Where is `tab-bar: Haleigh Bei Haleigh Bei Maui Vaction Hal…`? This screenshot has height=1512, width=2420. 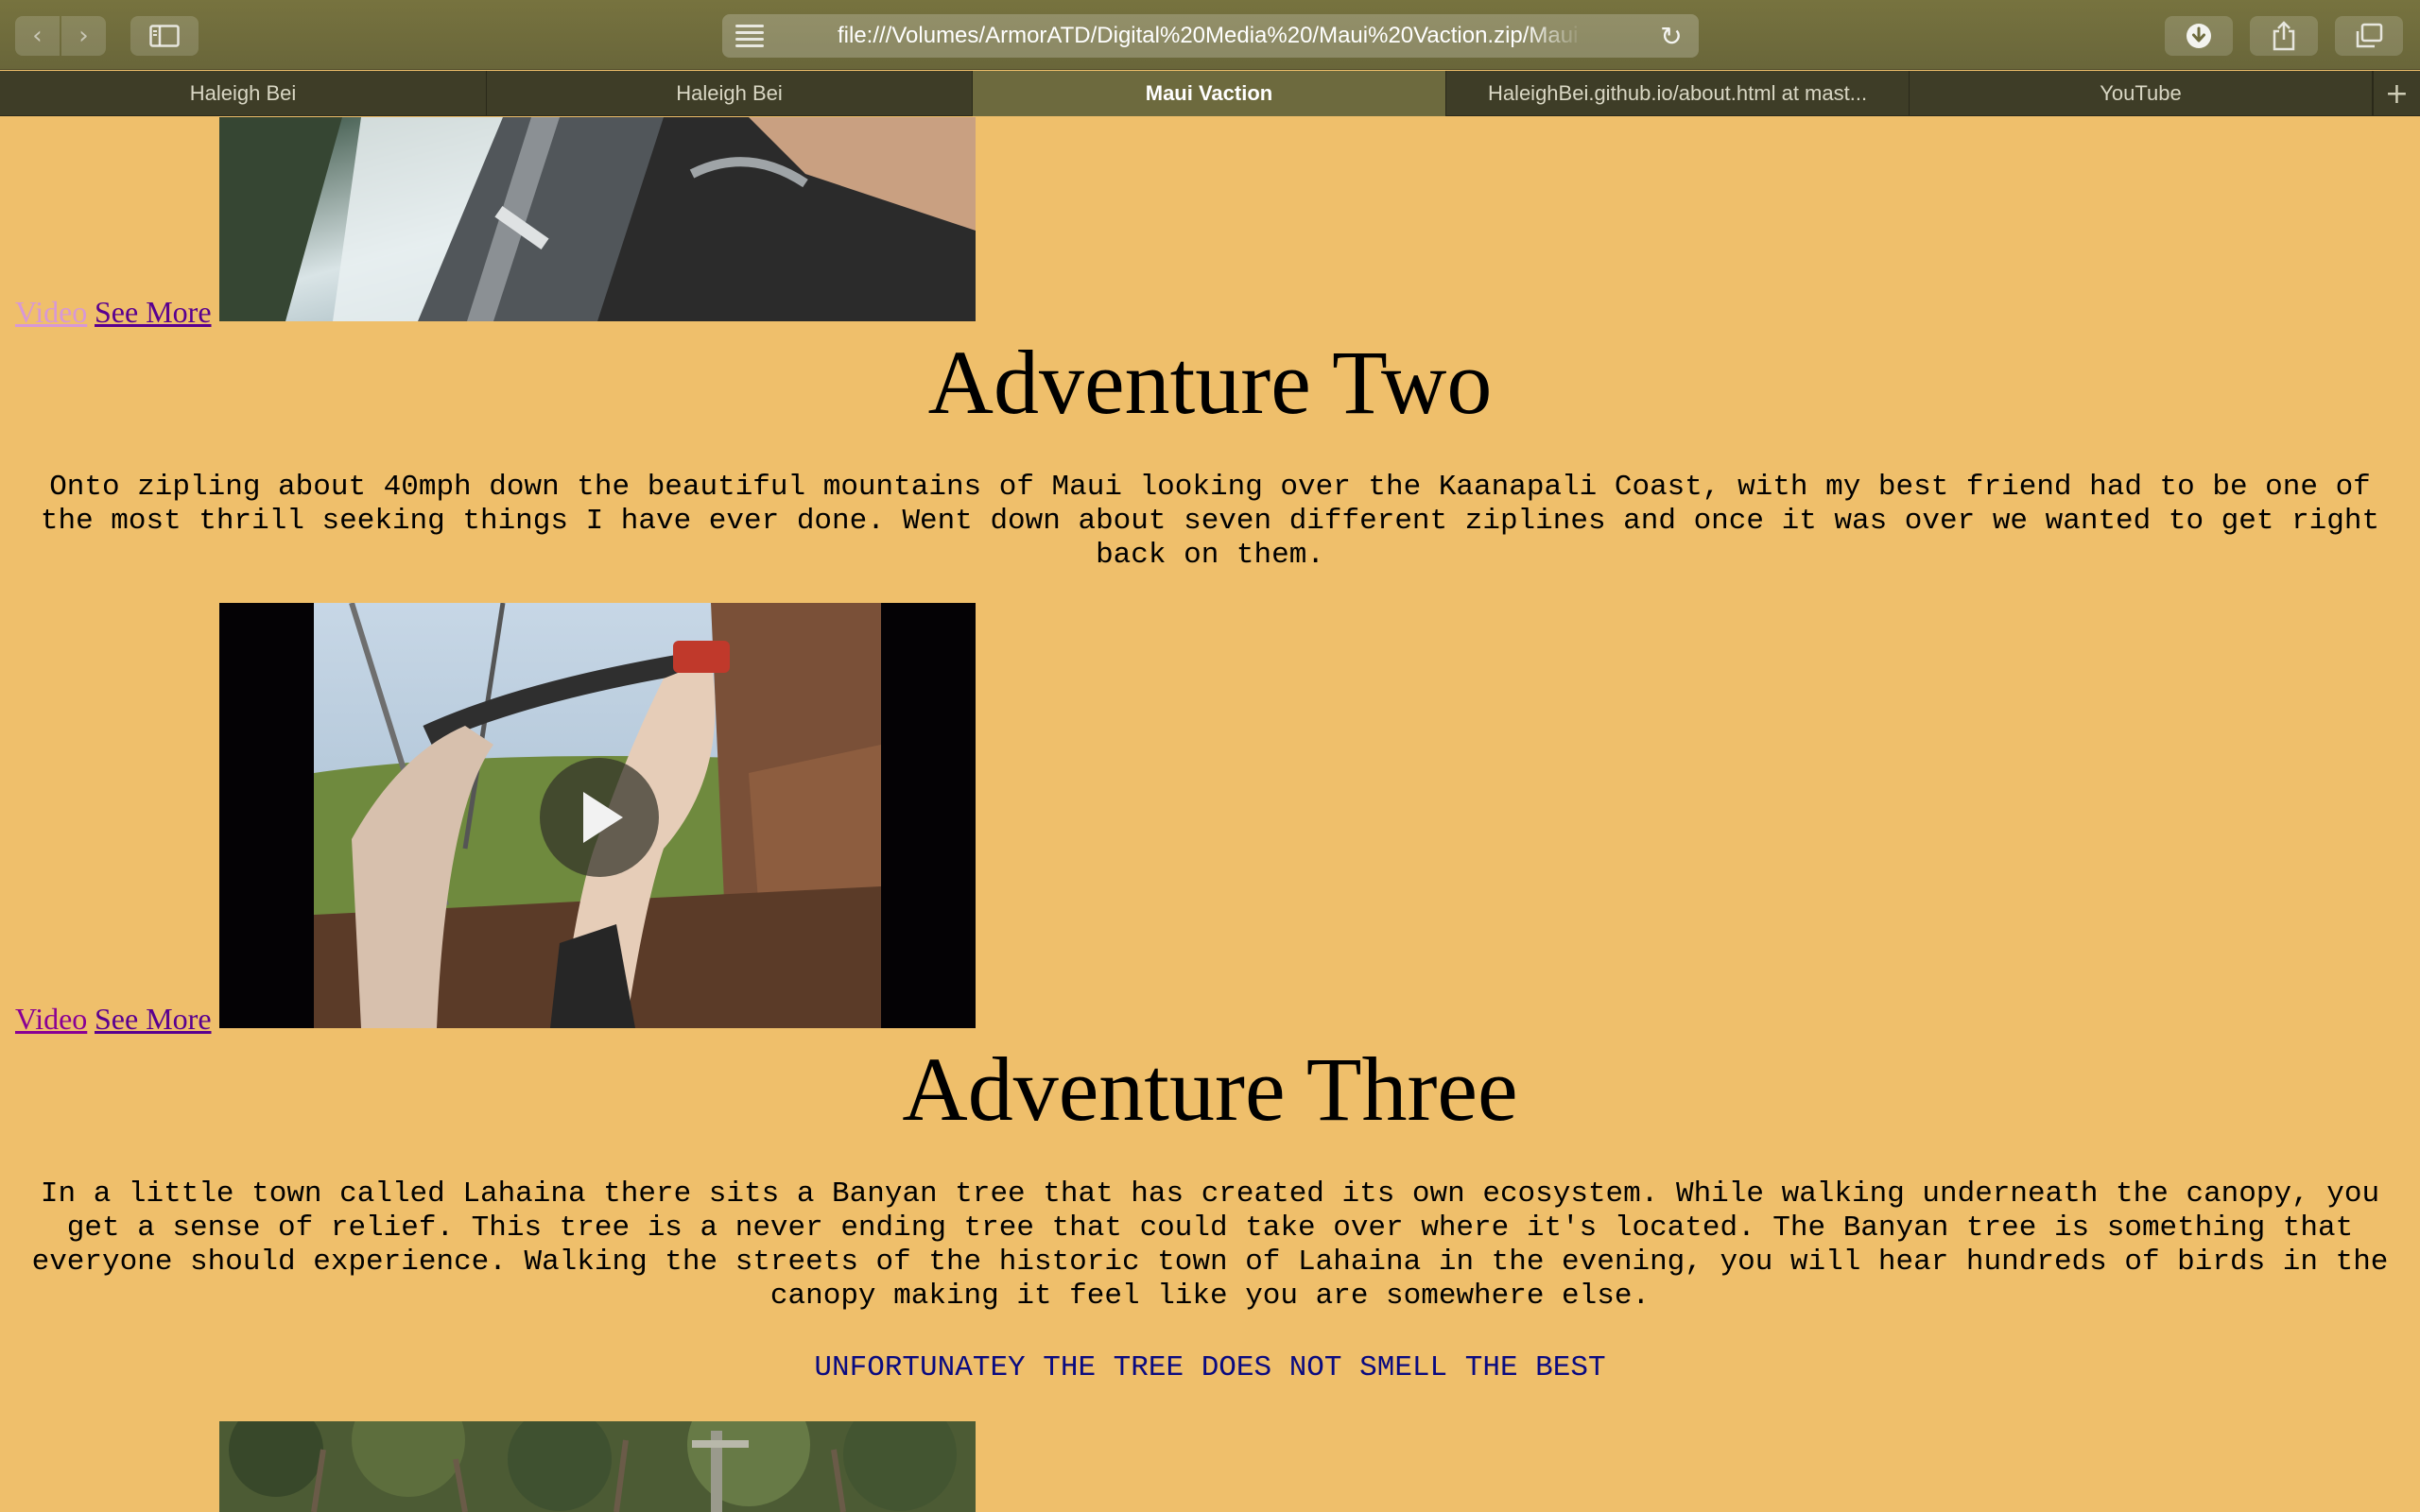
tab-bar: Haleigh Bei Haleigh Bei Maui Vaction Hal… is located at coordinates (1210, 93).